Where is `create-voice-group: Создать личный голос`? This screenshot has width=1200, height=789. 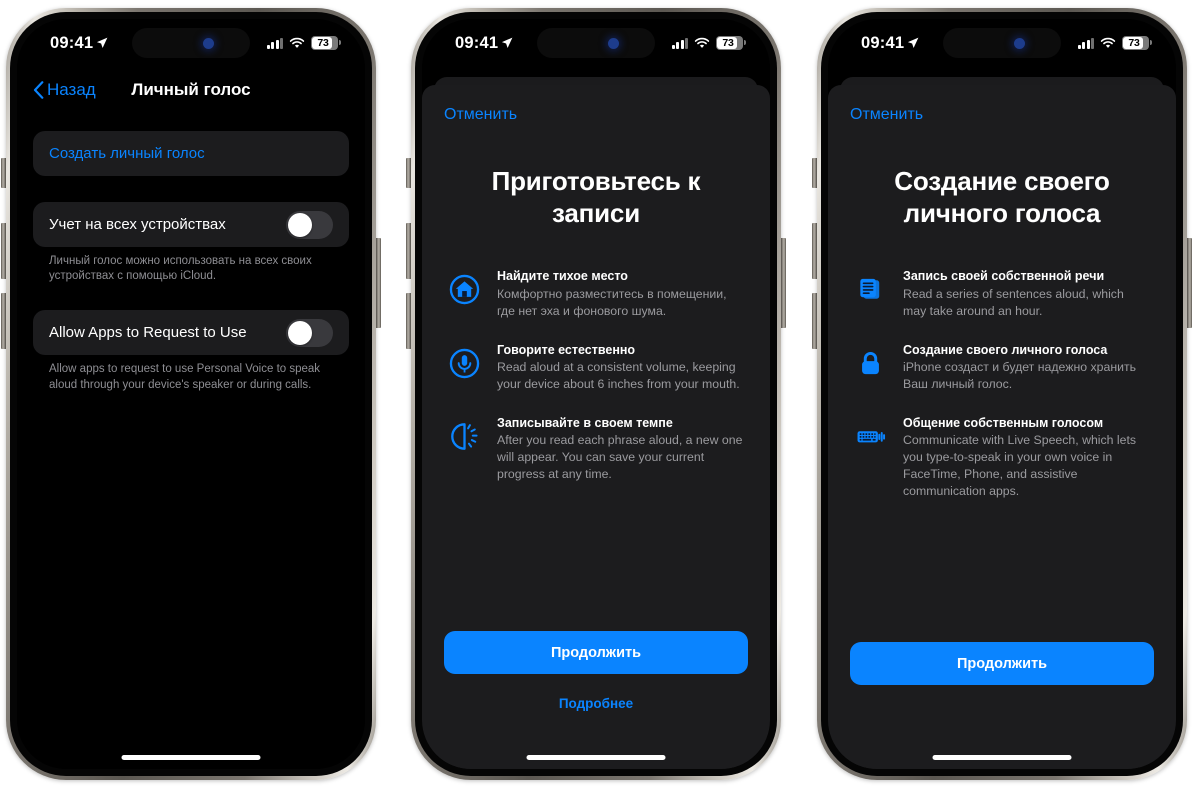
create-voice-group: Создать личный голос is located at coordinates (191, 153).